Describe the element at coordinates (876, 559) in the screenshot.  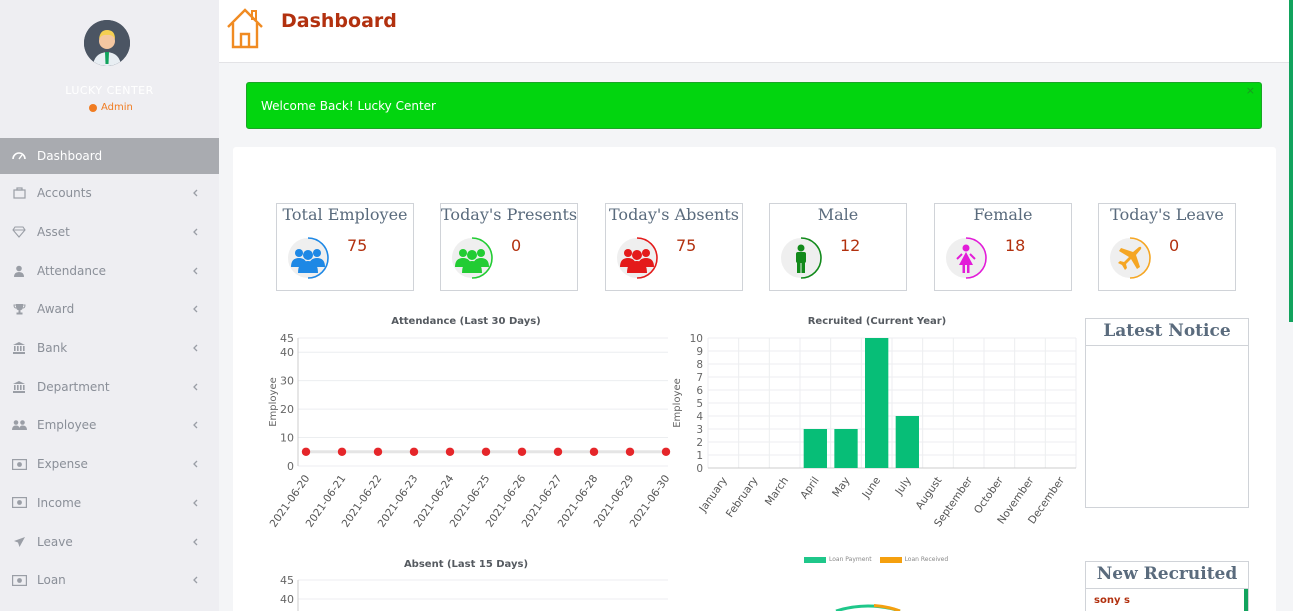
I see `loan-legend: Loan Payment Loan Received` at that location.